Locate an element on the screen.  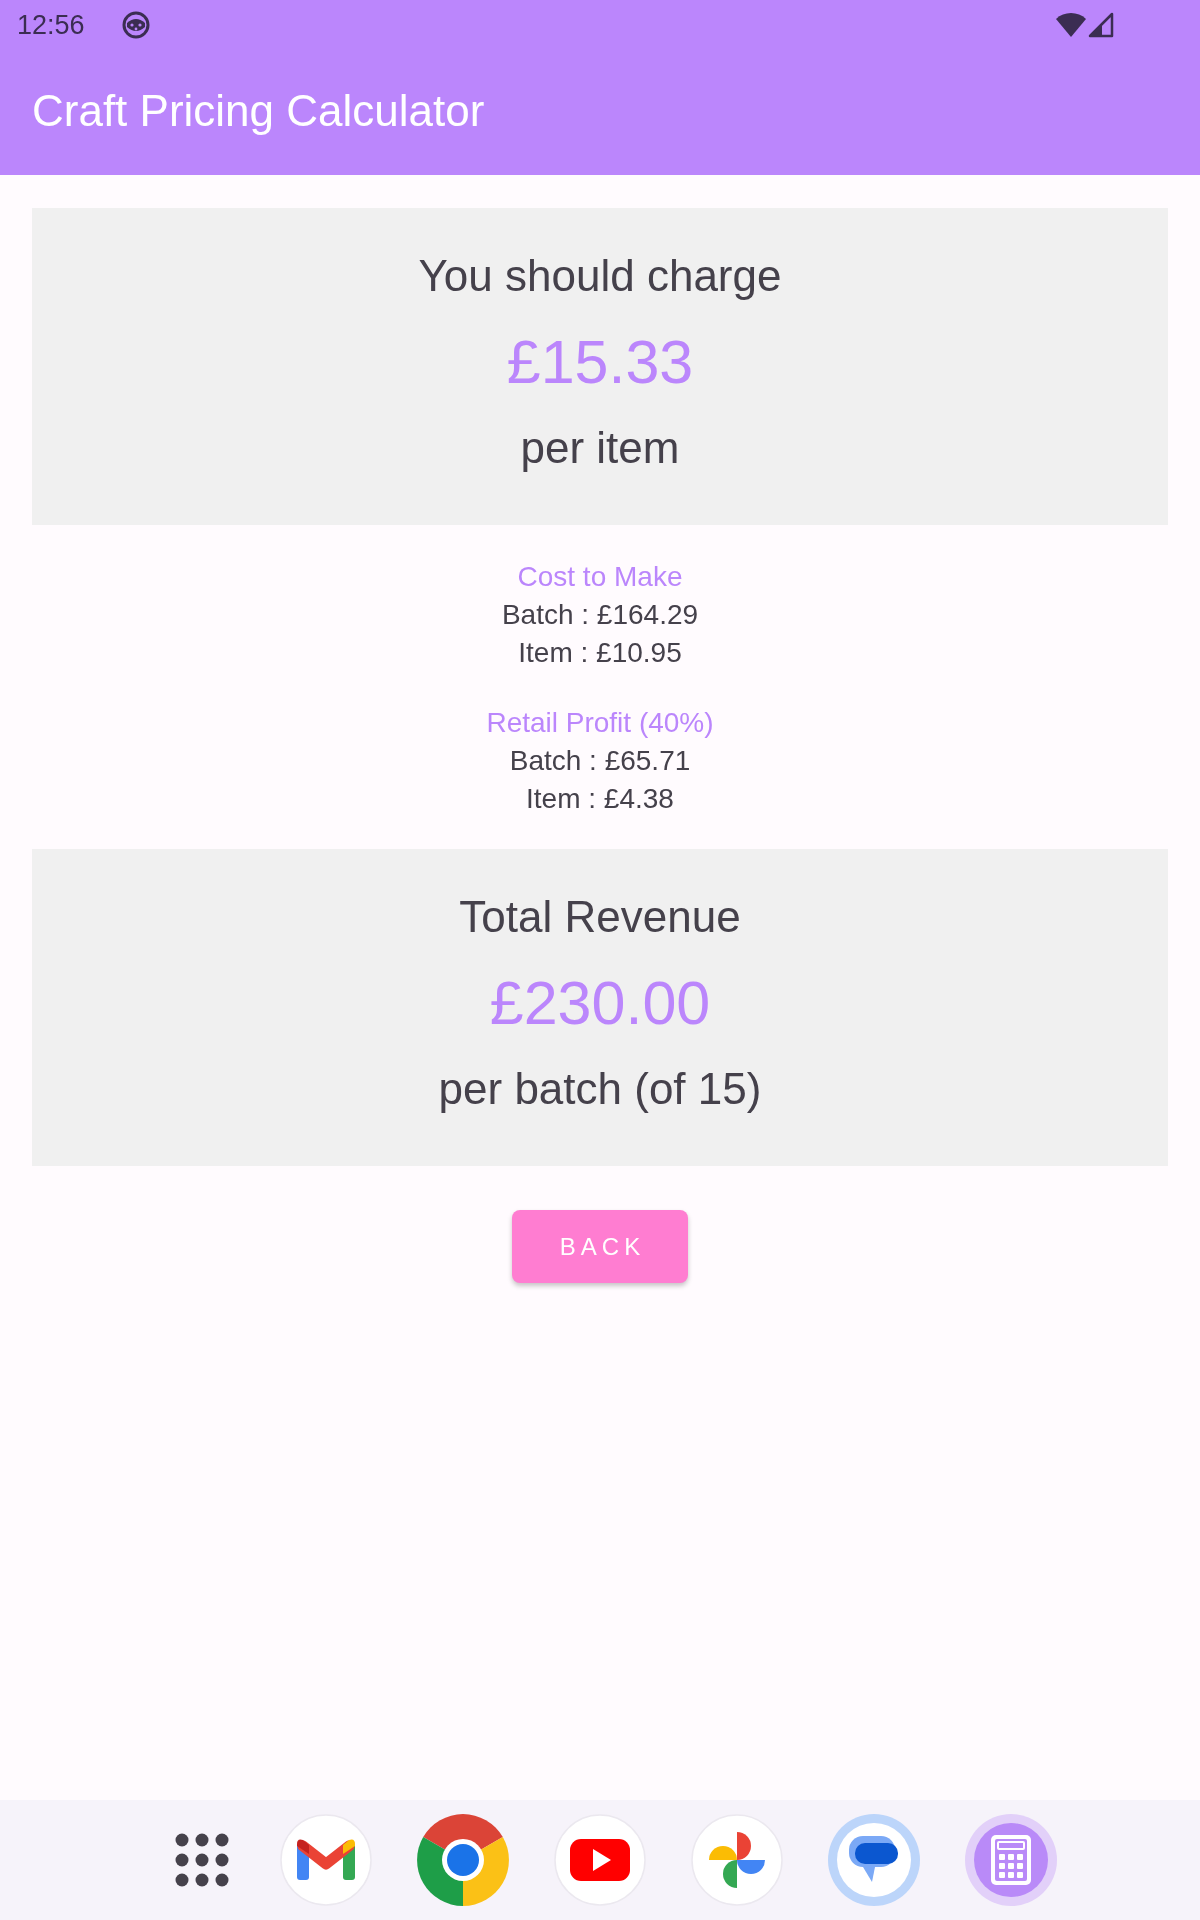
section-title: Retail Profit (40%) is located at coordinates (600, 723).